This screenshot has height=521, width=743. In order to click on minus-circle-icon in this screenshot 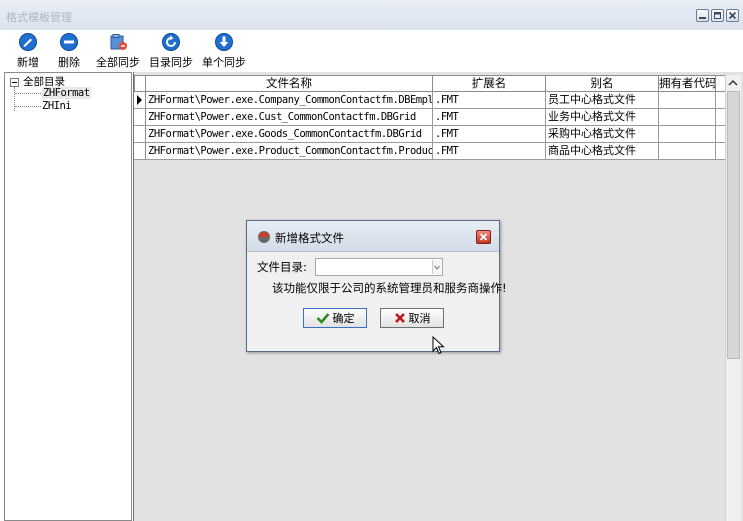, I will do `click(69, 42)`.